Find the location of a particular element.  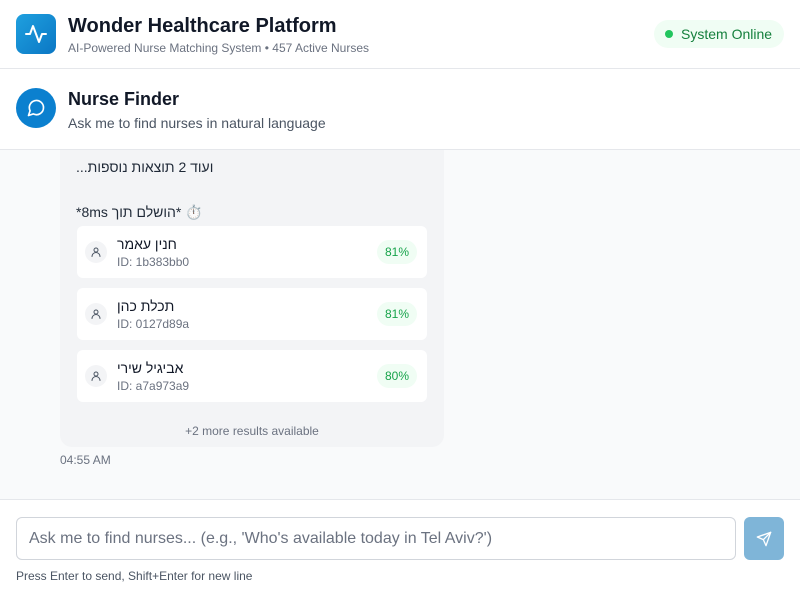

status-dot-icon is located at coordinates (669, 34).